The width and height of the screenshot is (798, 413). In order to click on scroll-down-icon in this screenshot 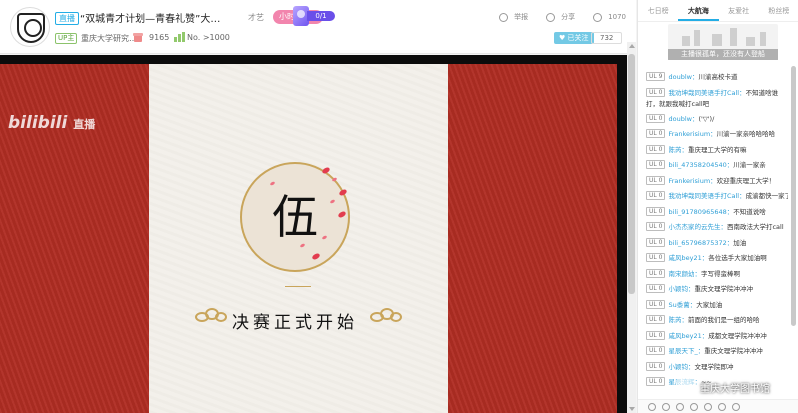, I will do `click(632, 409)`.